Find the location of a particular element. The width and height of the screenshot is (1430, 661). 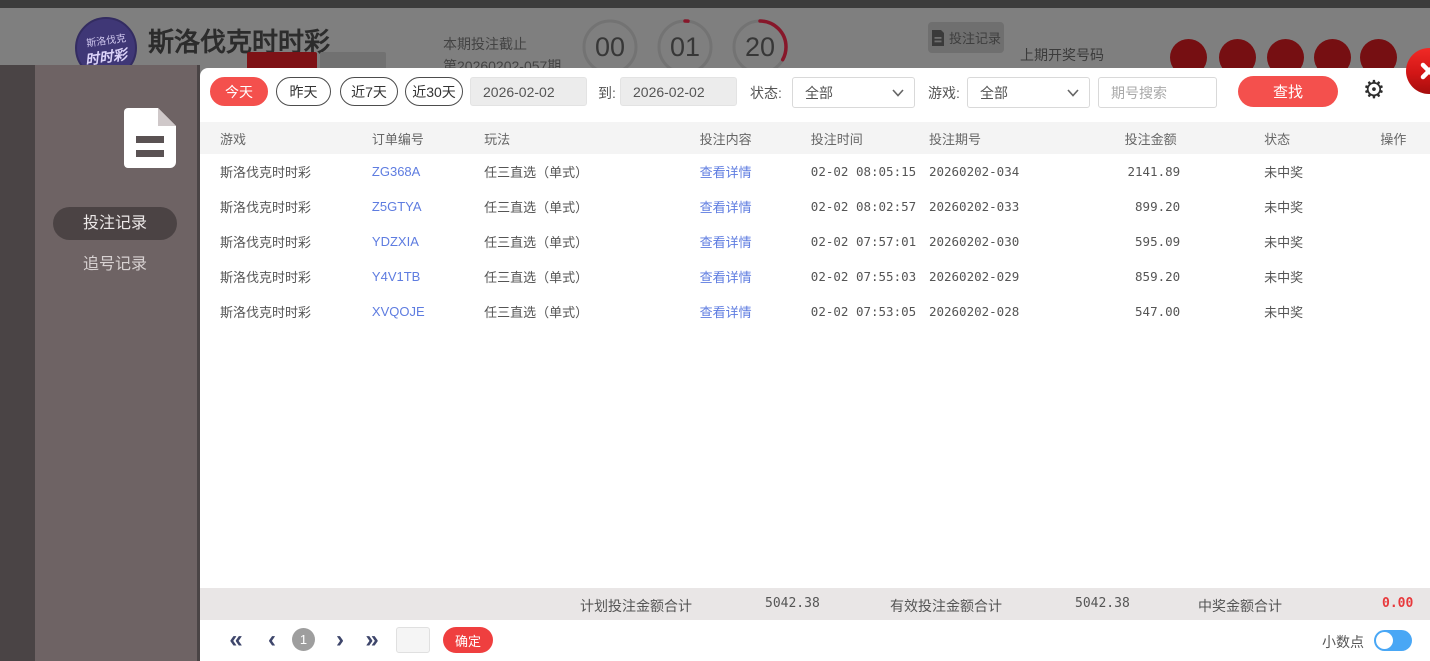

range-30days-button: 近30天 is located at coordinates (434, 91).